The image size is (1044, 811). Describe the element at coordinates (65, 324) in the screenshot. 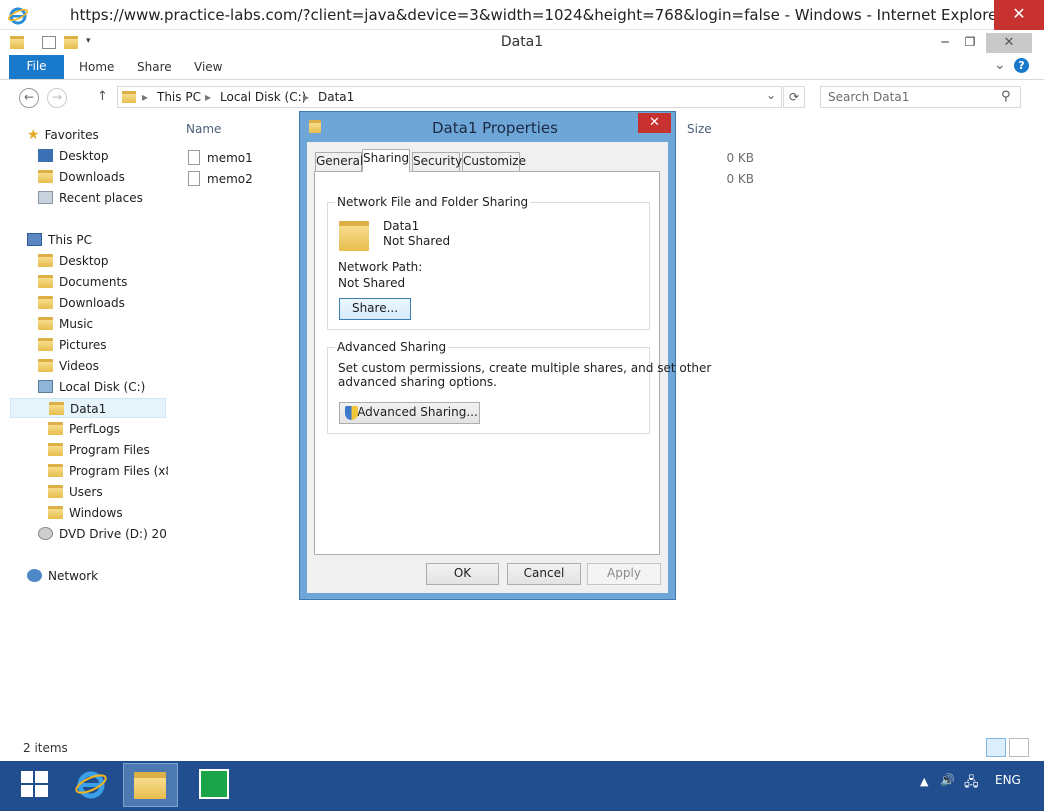

I see `nav-pc-music: Music` at that location.